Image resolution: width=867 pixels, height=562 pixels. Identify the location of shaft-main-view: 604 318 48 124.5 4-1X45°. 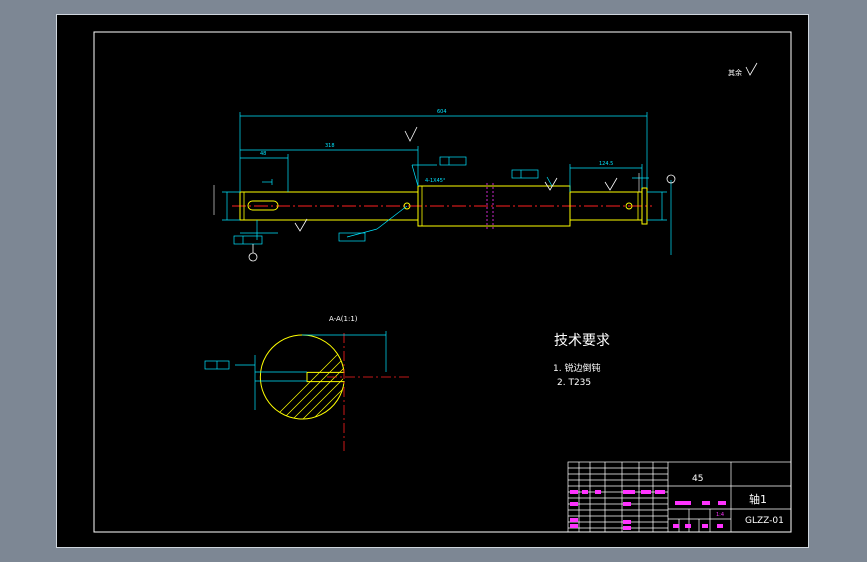
(444, 185).